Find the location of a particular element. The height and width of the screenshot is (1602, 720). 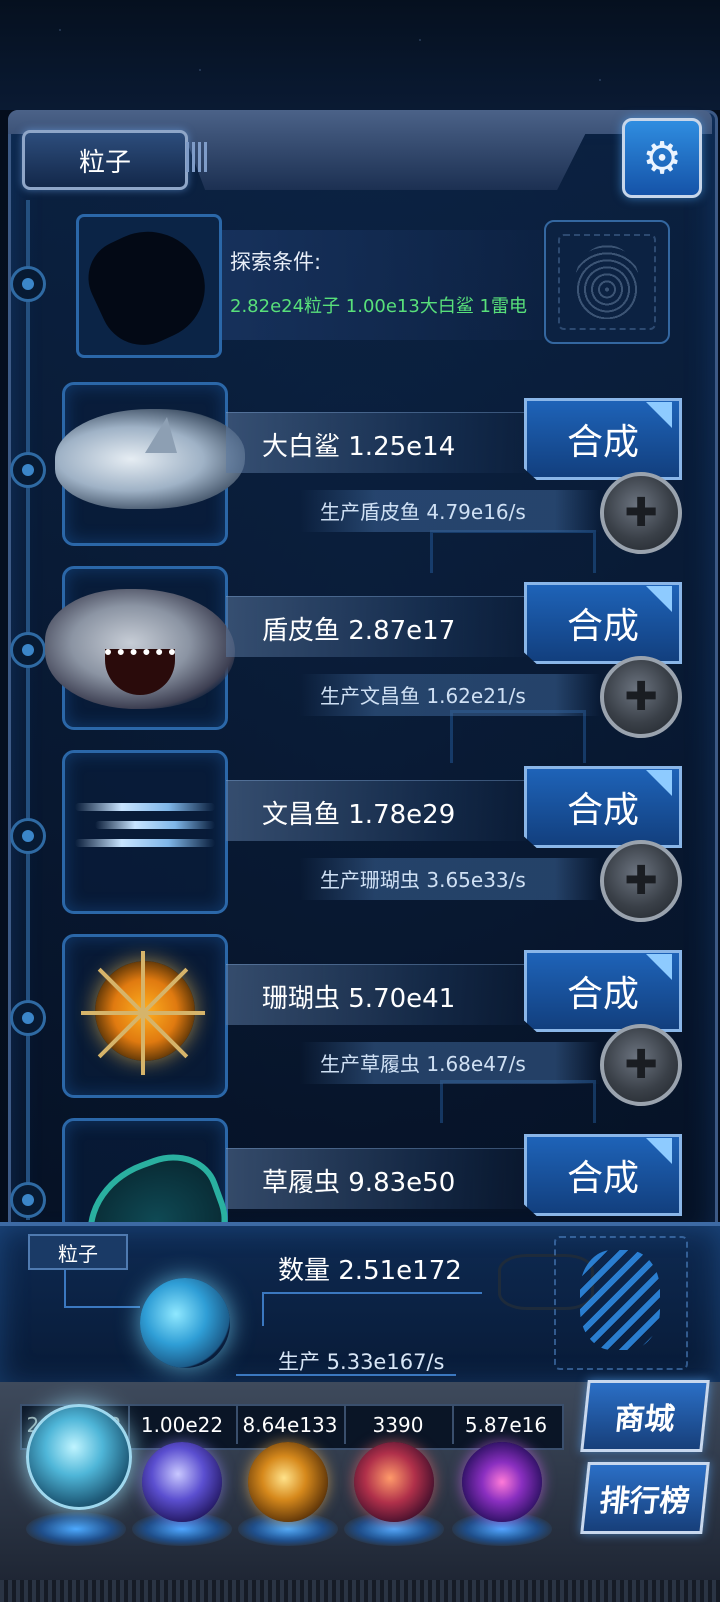

explore-scan-button is located at coordinates (607, 282).